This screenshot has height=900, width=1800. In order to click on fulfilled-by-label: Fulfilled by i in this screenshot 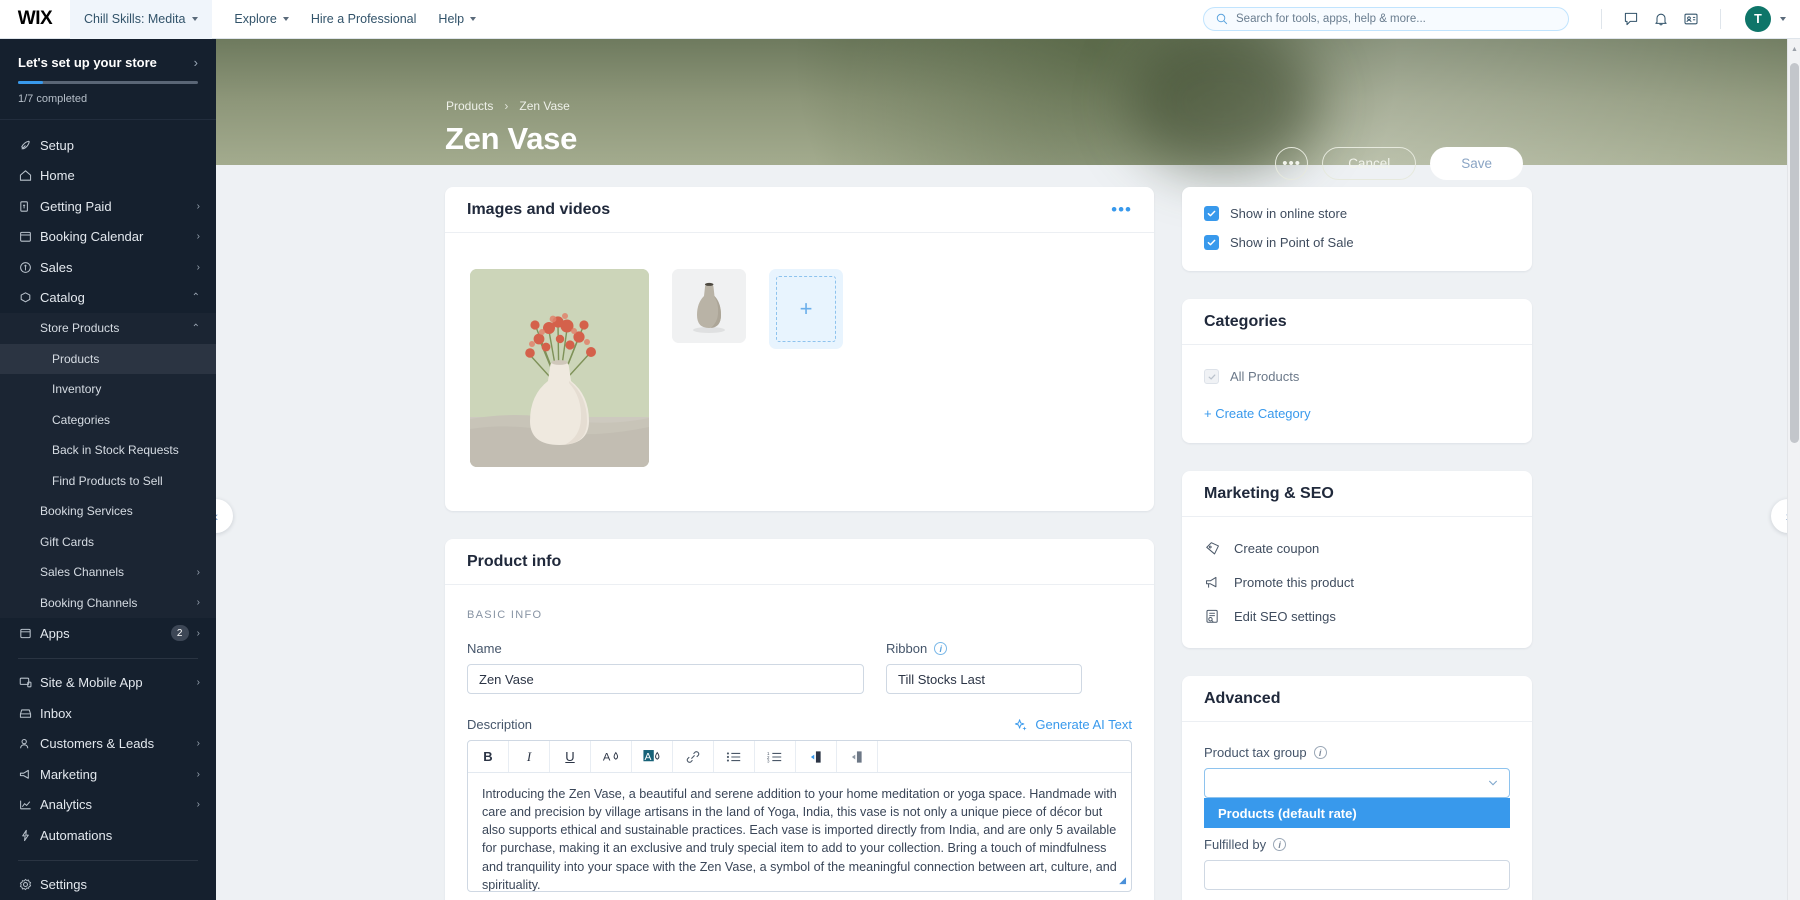, I will do `click(1357, 844)`.